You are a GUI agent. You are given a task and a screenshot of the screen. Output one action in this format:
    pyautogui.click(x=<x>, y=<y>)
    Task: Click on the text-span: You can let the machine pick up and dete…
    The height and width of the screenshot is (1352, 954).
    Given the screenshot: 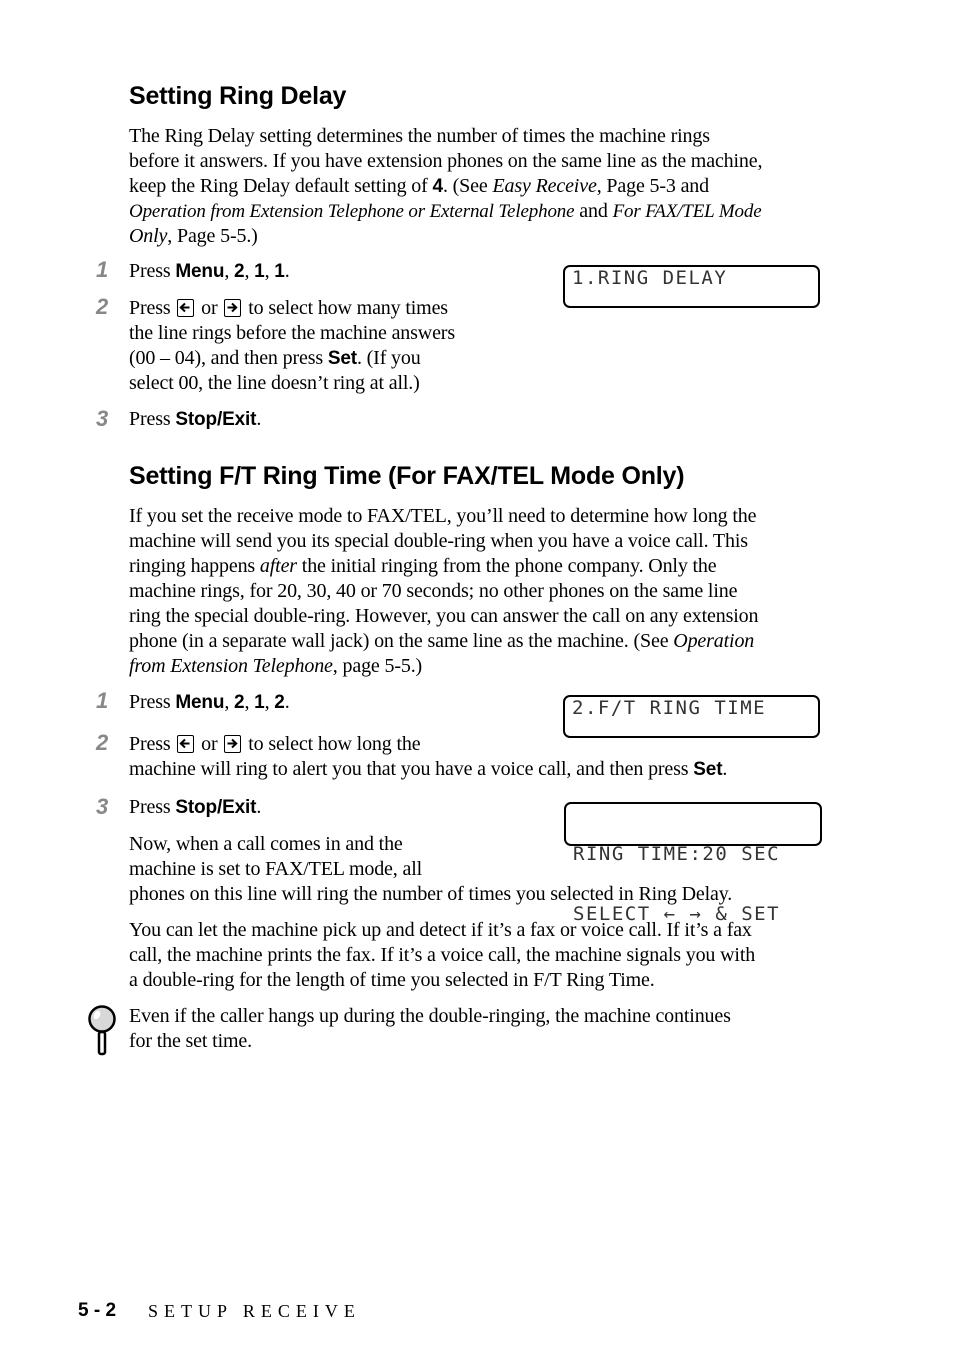 What is the action you would take?
    pyautogui.click(x=440, y=930)
    